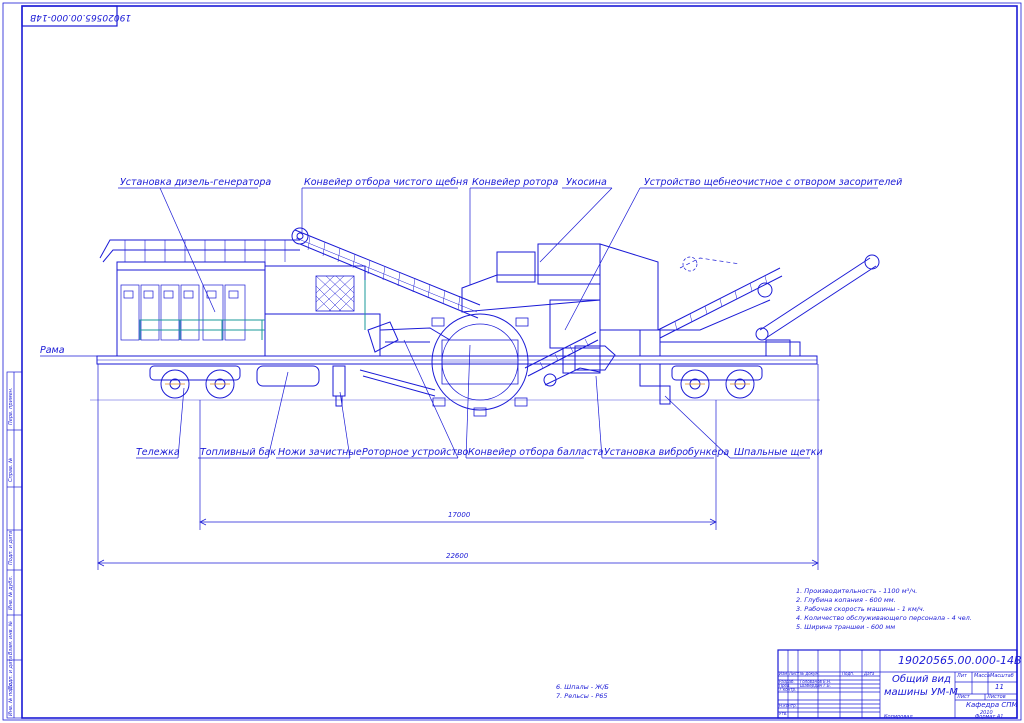 This screenshot has width=1024, height=723. Describe the element at coordinates (11, 592) in the screenshot. I see `side-stamp-label: Инв. № дубл.` at that location.